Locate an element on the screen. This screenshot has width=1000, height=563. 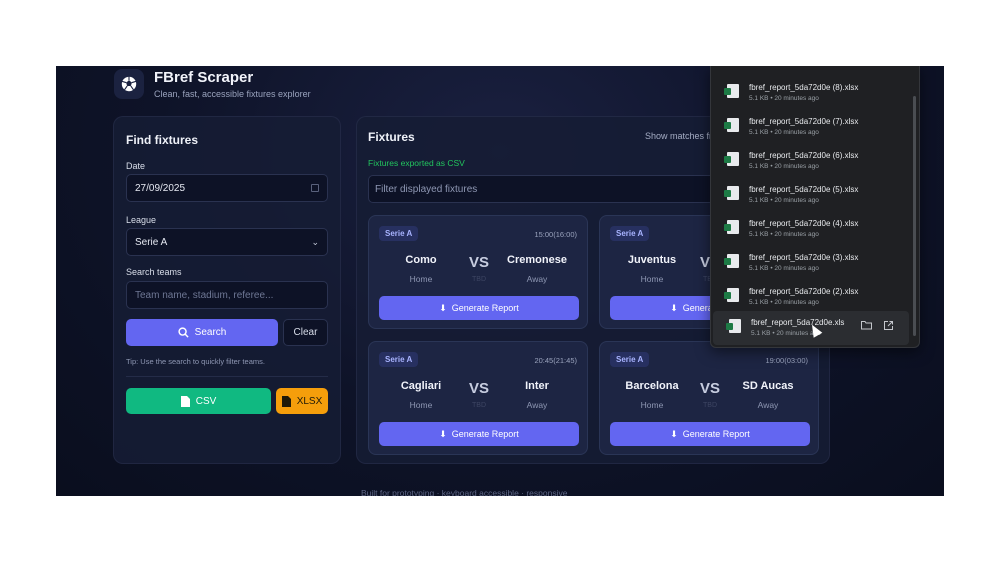
download-filename: fbref_report_5da72d0e (5).xlsx is located at coordinates (804, 189).